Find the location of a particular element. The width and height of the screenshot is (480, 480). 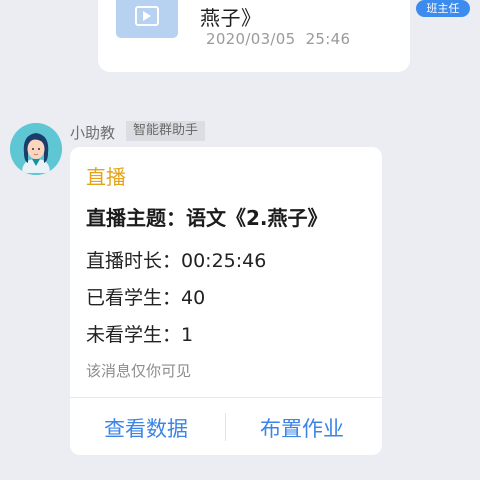

video-title: 燕子》 is located at coordinates (231, 18).